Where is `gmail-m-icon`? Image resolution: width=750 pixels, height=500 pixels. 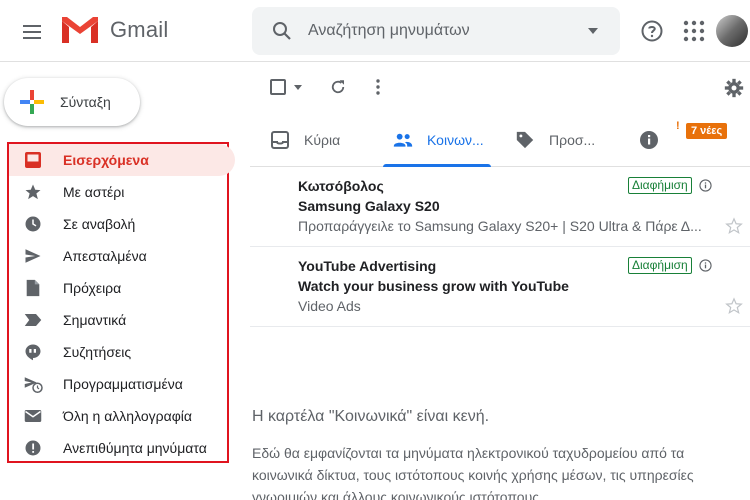 gmail-m-icon is located at coordinates (80, 30).